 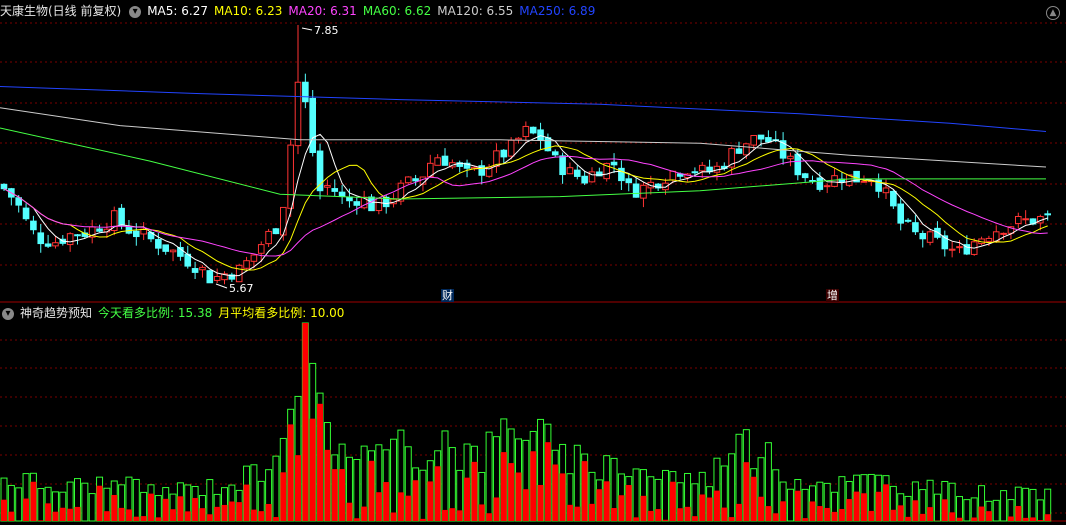 I want to click on indicator-panel-header: ▾ 神奇趋势预知 今天看多比例: 15.38 月平均看多比例: 10.00, so click(x=175, y=313).